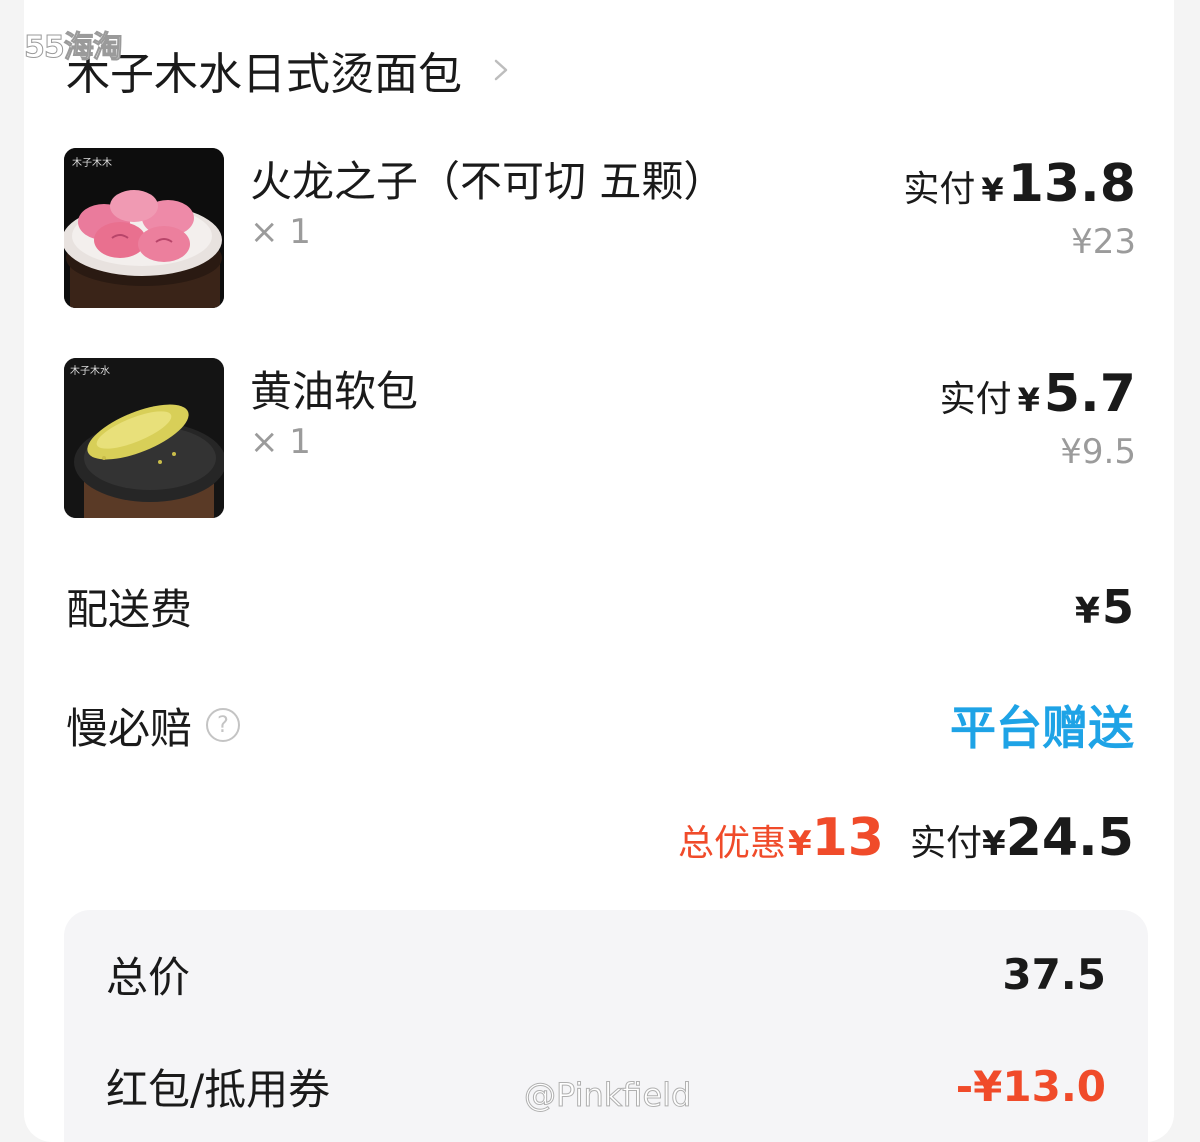 This screenshot has width=1200, height=1142. Describe the element at coordinates (600, 606) in the screenshot. I see `delivery-fee-row: 配送费 ¥5` at that location.